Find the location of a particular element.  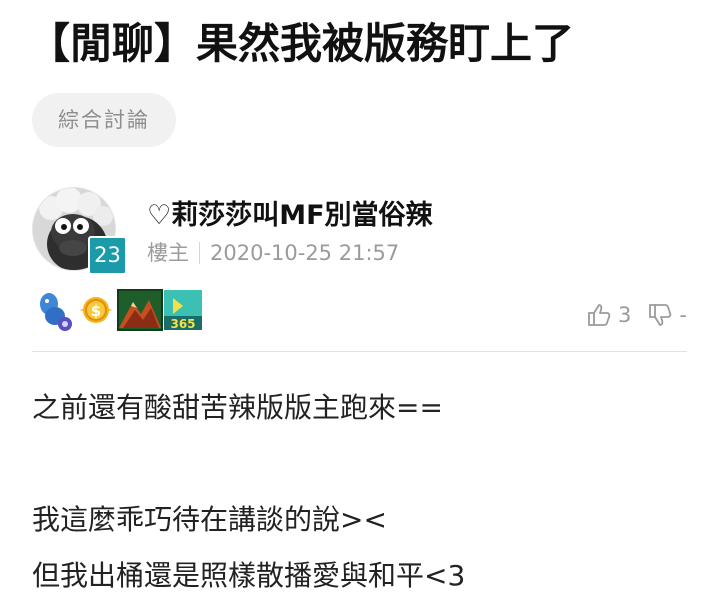

level-badge: 23 is located at coordinates (107, 255).